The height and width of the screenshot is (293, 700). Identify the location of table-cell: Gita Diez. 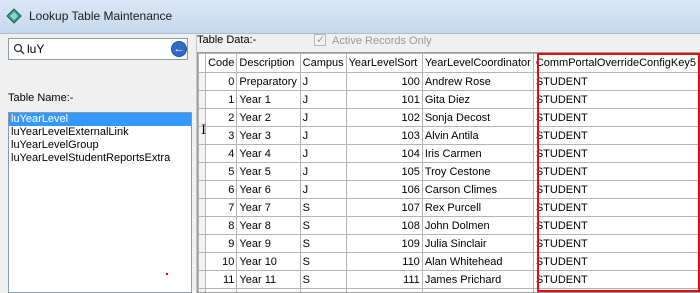
(477, 99).